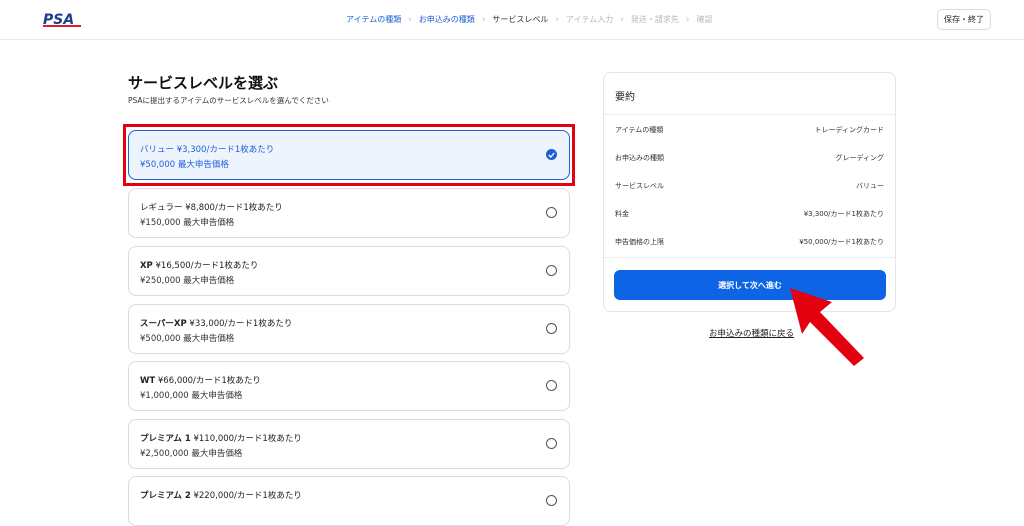 The image size is (1024, 526). What do you see at coordinates (964, 19) in the screenshot?
I see `save-exit-button: 保存・終了` at bounding box center [964, 19].